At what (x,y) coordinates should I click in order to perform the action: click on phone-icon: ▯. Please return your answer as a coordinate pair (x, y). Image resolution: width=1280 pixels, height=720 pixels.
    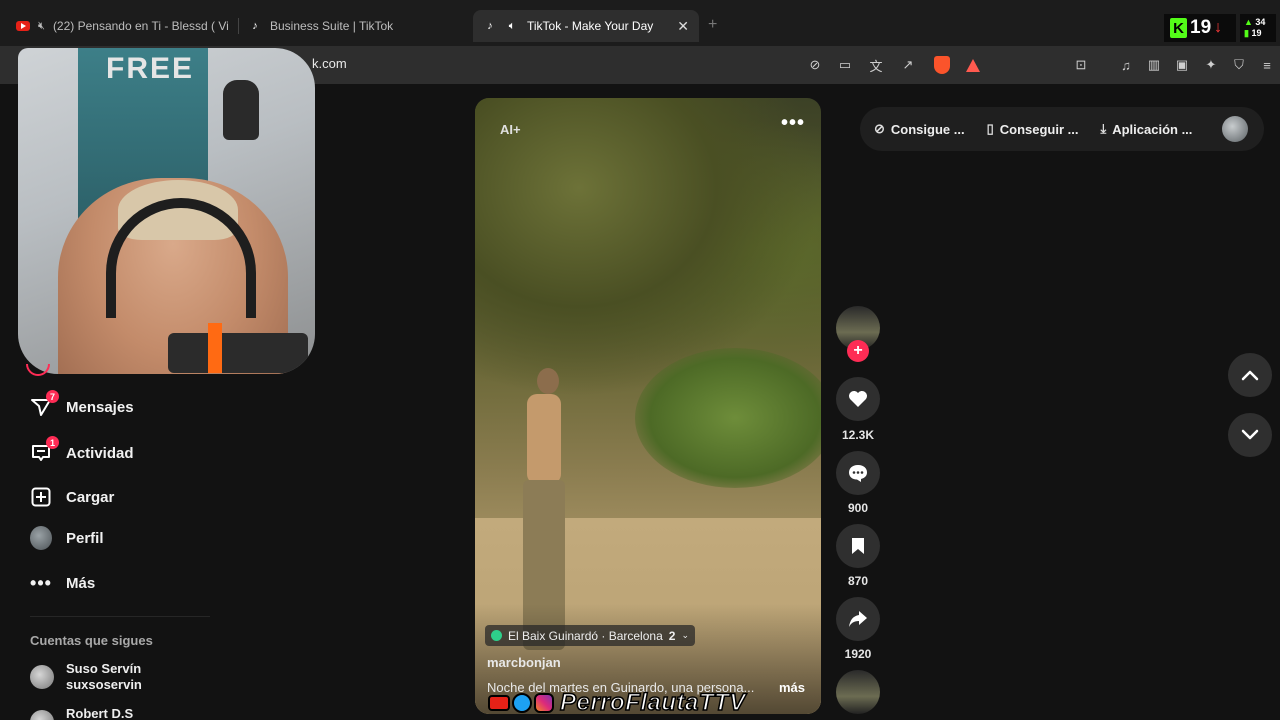
    Looking at the image, I should click on (990, 128).